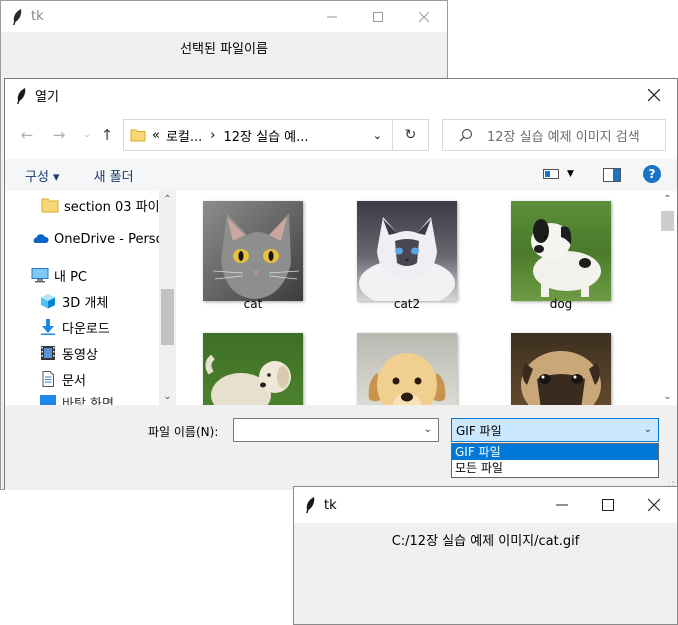  Describe the element at coordinates (71, 277) in the screenshot. I see `nav-label: 내 PC` at that location.